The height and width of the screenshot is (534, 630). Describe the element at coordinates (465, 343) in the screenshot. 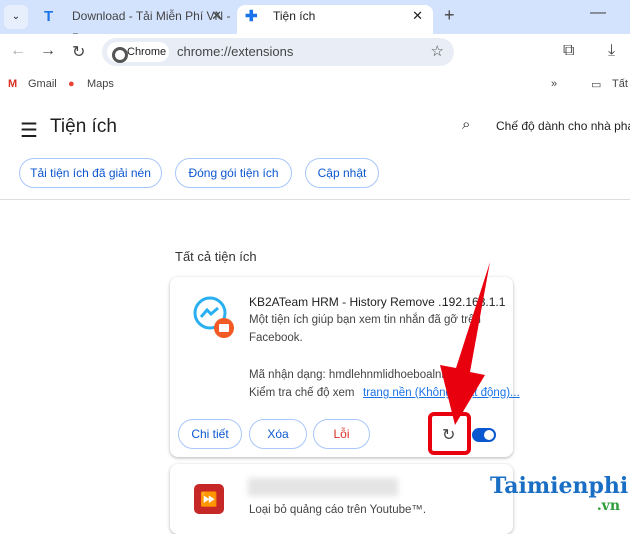

I see `annotation-arrow` at that location.